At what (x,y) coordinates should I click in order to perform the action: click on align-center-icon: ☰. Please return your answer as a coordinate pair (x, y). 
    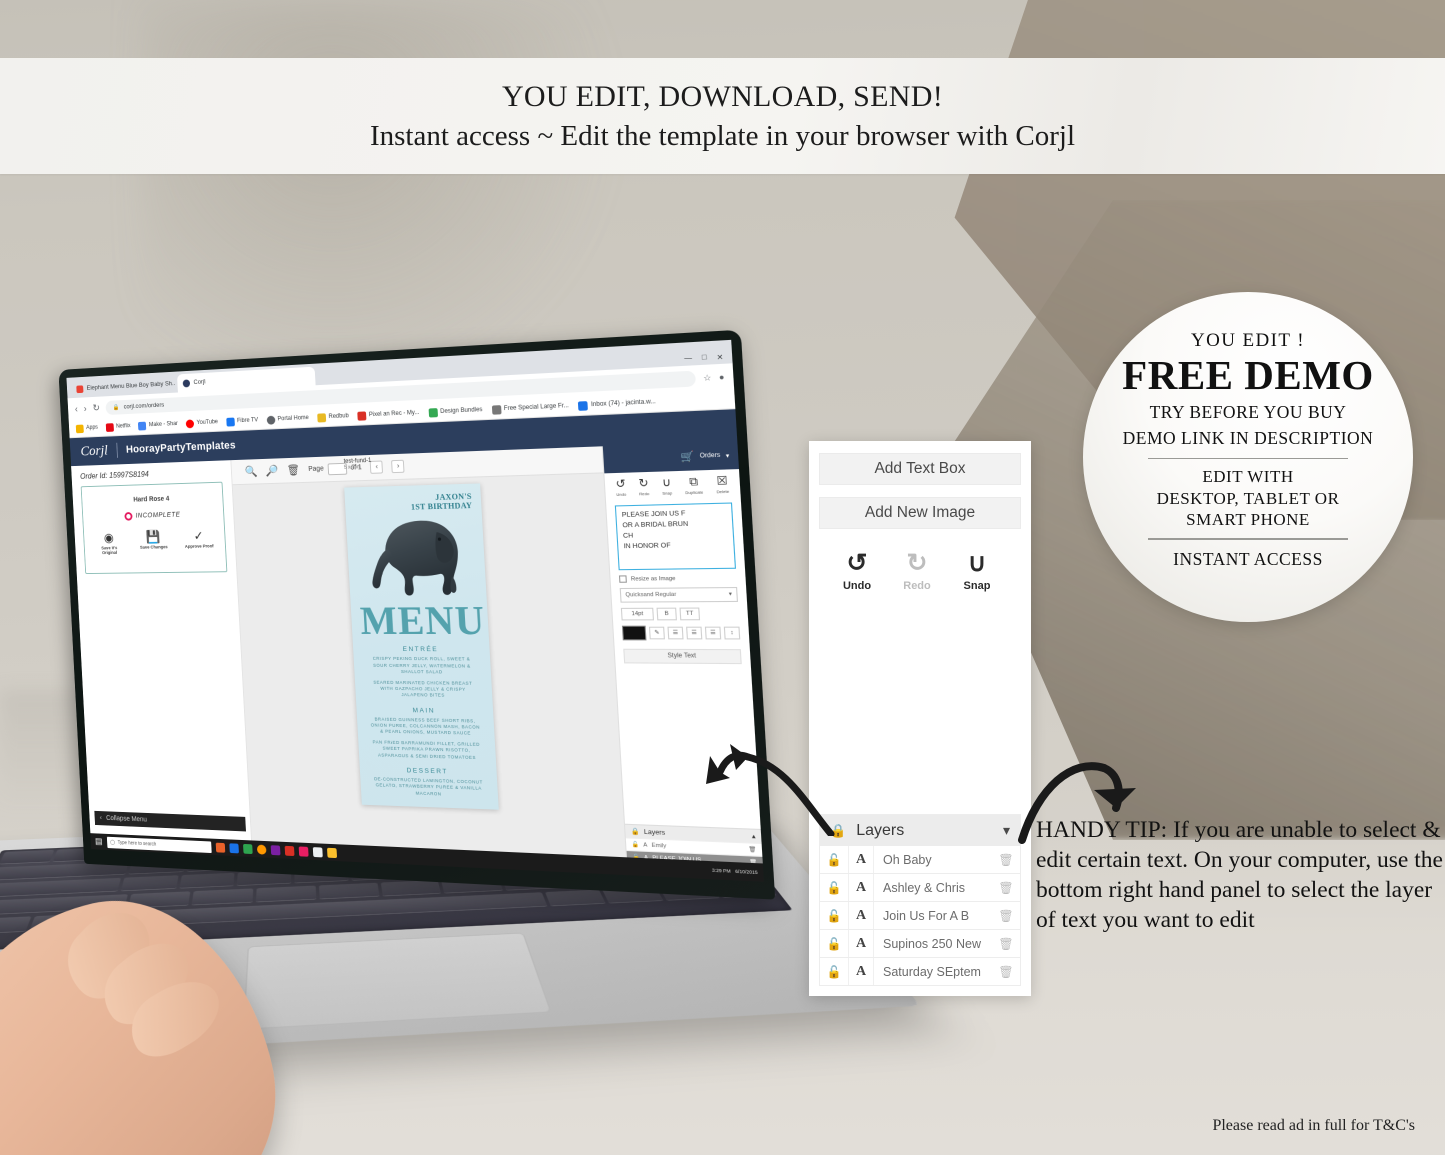
    Looking at the image, I should click on (694, 633).